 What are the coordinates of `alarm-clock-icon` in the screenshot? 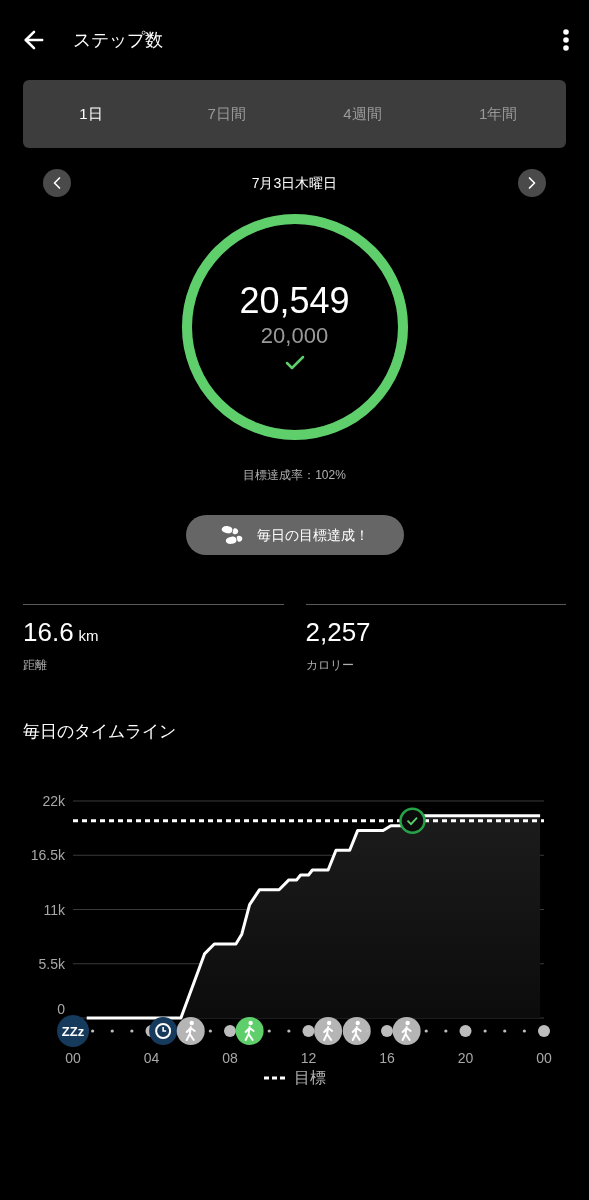 It's located at (163, 1030).